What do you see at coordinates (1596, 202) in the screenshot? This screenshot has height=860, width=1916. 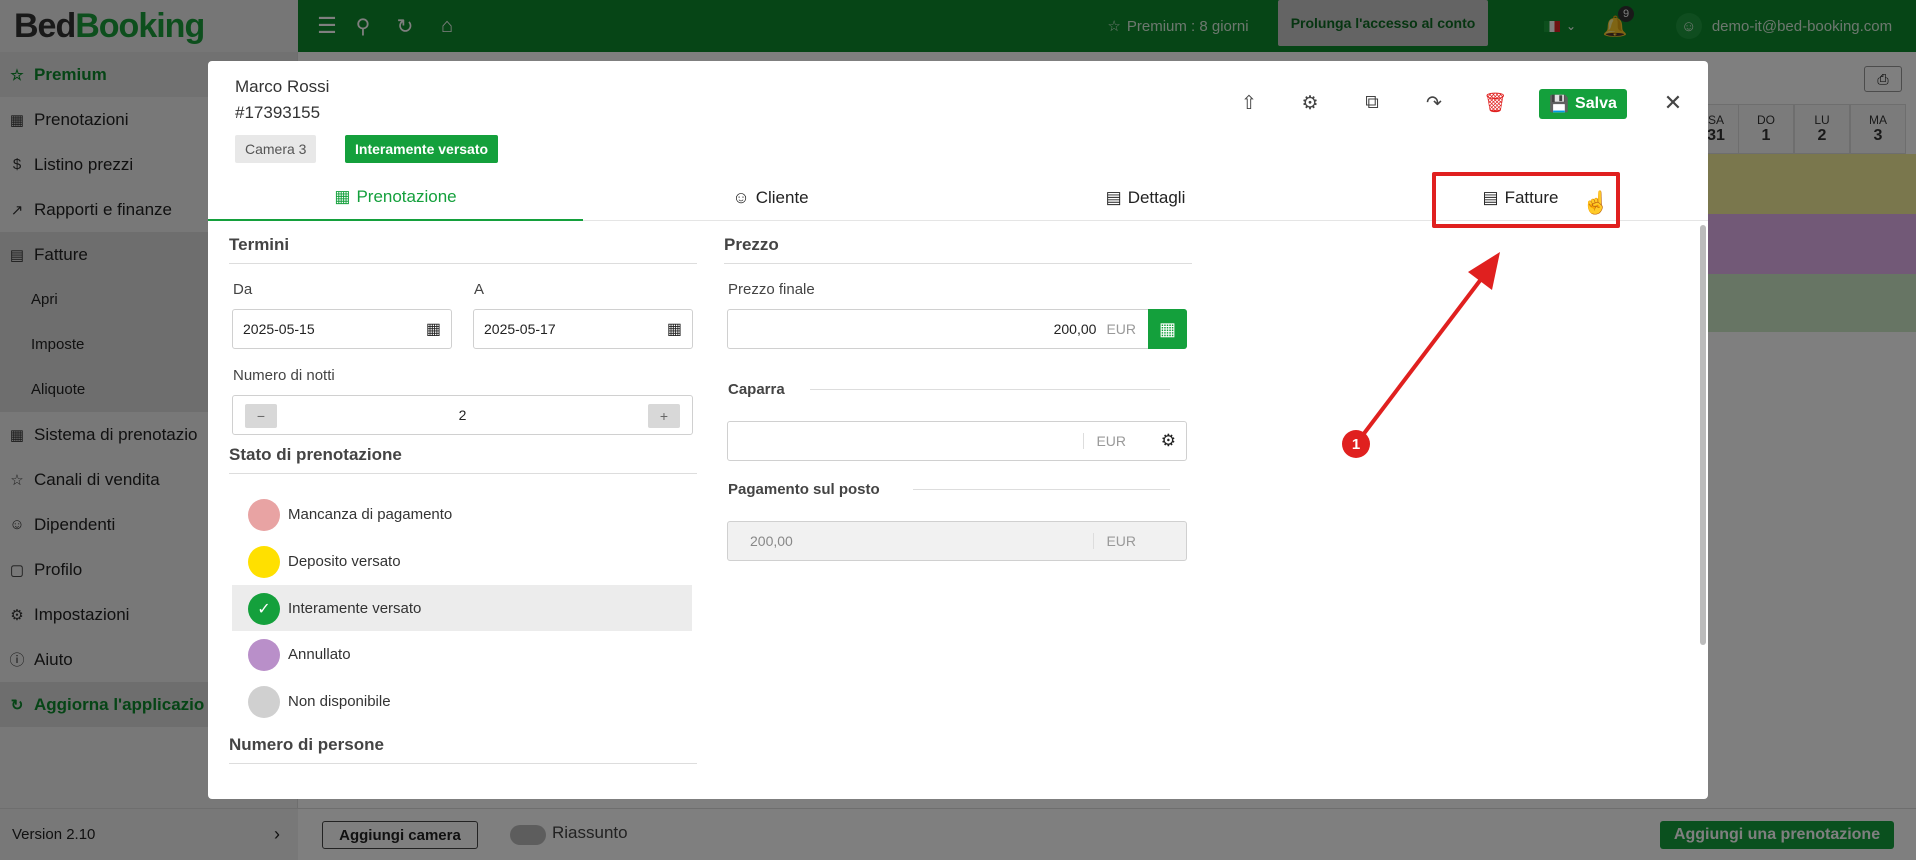 I see `hand-cursor-icon: ☝` at bounding box center [1596, 202].